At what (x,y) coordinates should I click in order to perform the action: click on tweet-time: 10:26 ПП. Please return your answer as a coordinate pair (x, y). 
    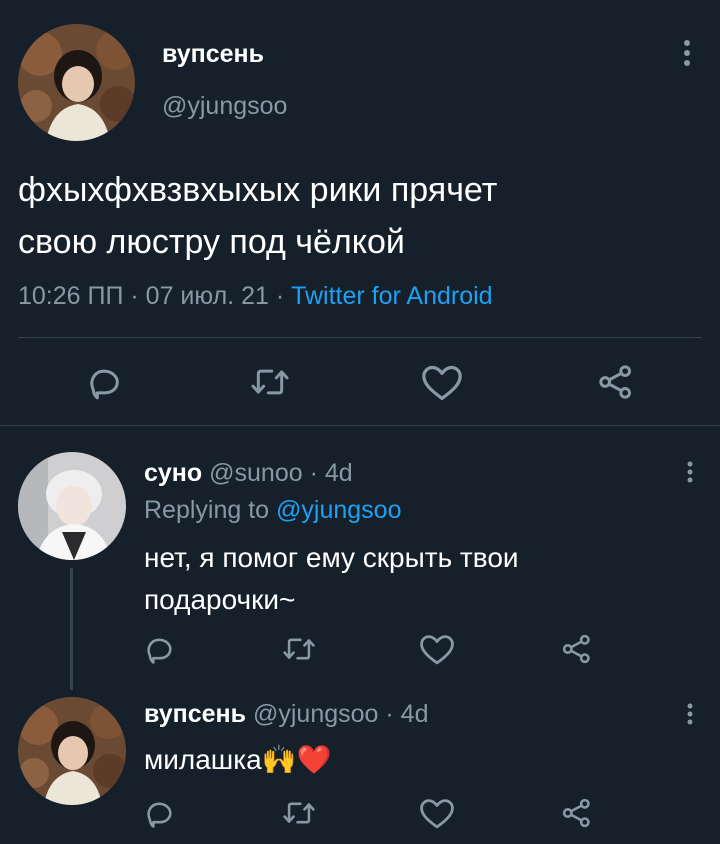
    Looking at the image, I should click on (71, 296).